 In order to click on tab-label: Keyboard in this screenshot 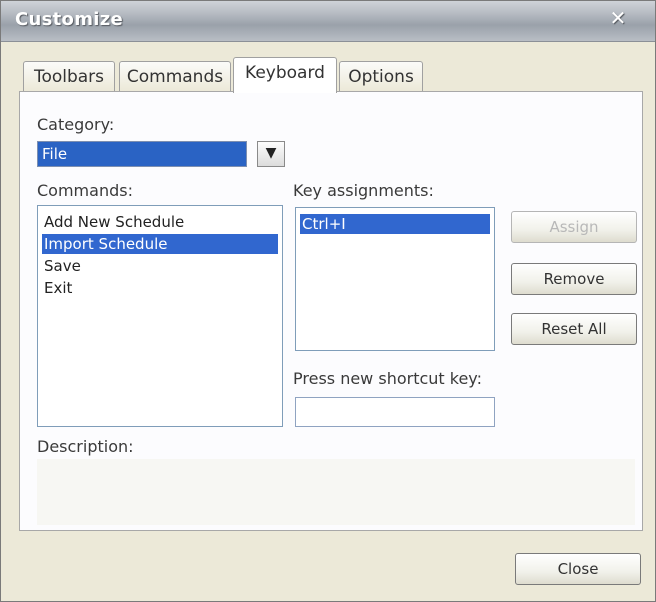, I will do `click(285, 73)`.